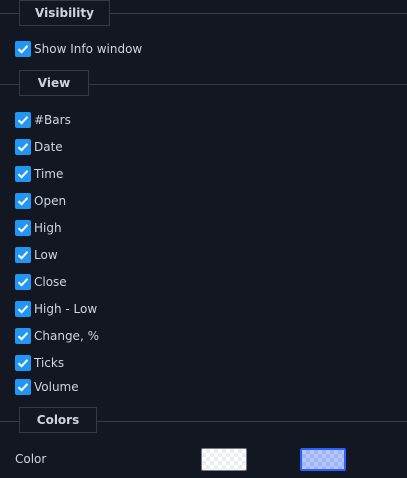  Describe the element at coordinates (66, 336) in the screenshot. I see `checkbox-label: Change, %` at that location.